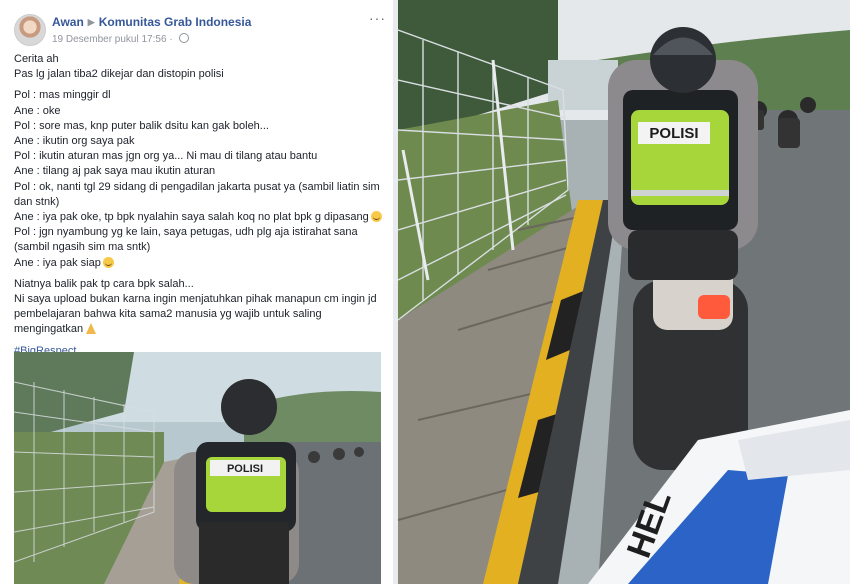 This screenshot has height=584, width=850. What do you see at coordinates (37, 110) in the screenshot?
I see `post-line: Ane : oke` at bounding box center [37, 110].